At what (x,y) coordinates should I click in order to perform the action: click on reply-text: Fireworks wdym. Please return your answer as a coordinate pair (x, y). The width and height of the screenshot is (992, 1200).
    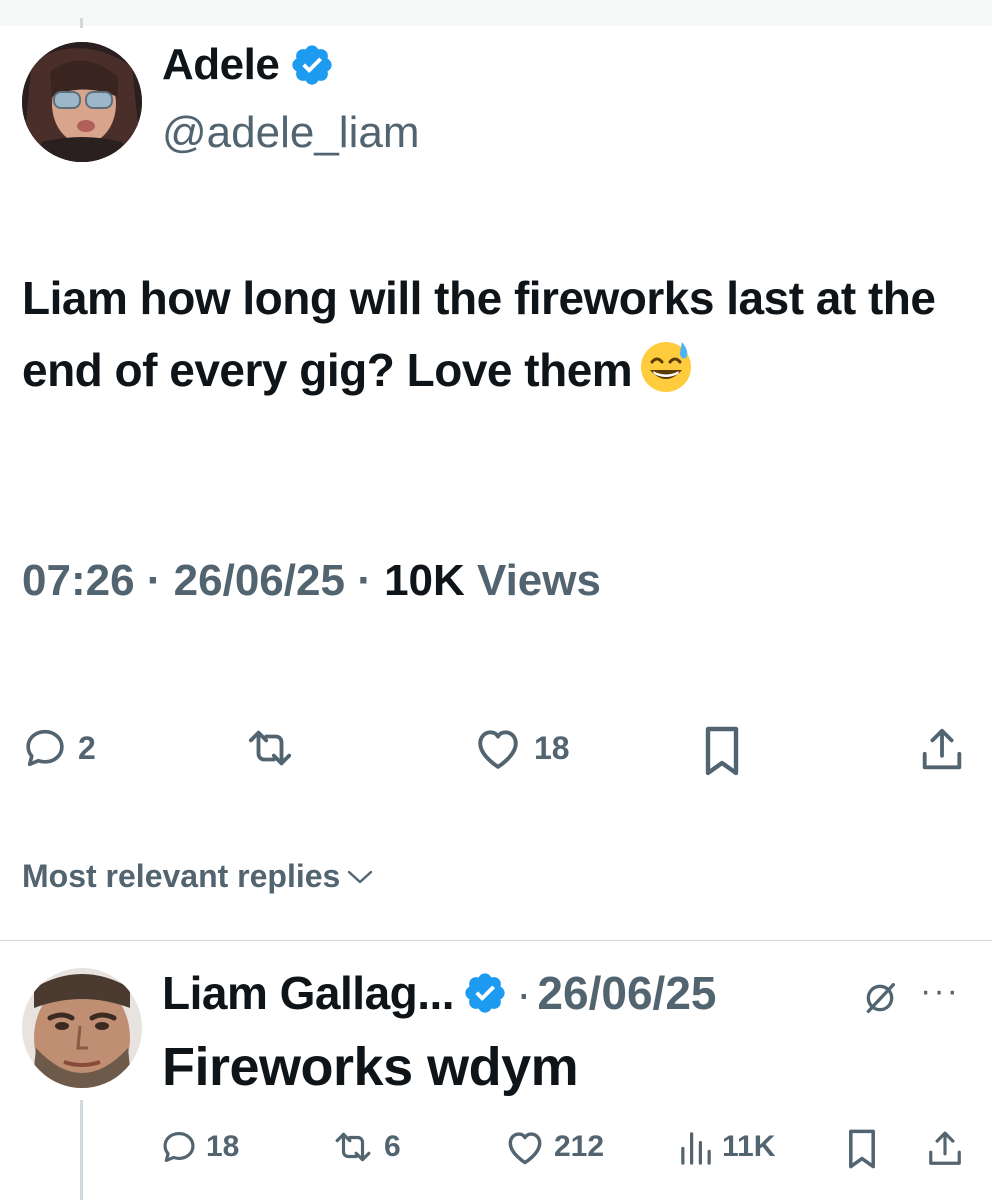
    Looking at the image, I should click on (370, 1067).